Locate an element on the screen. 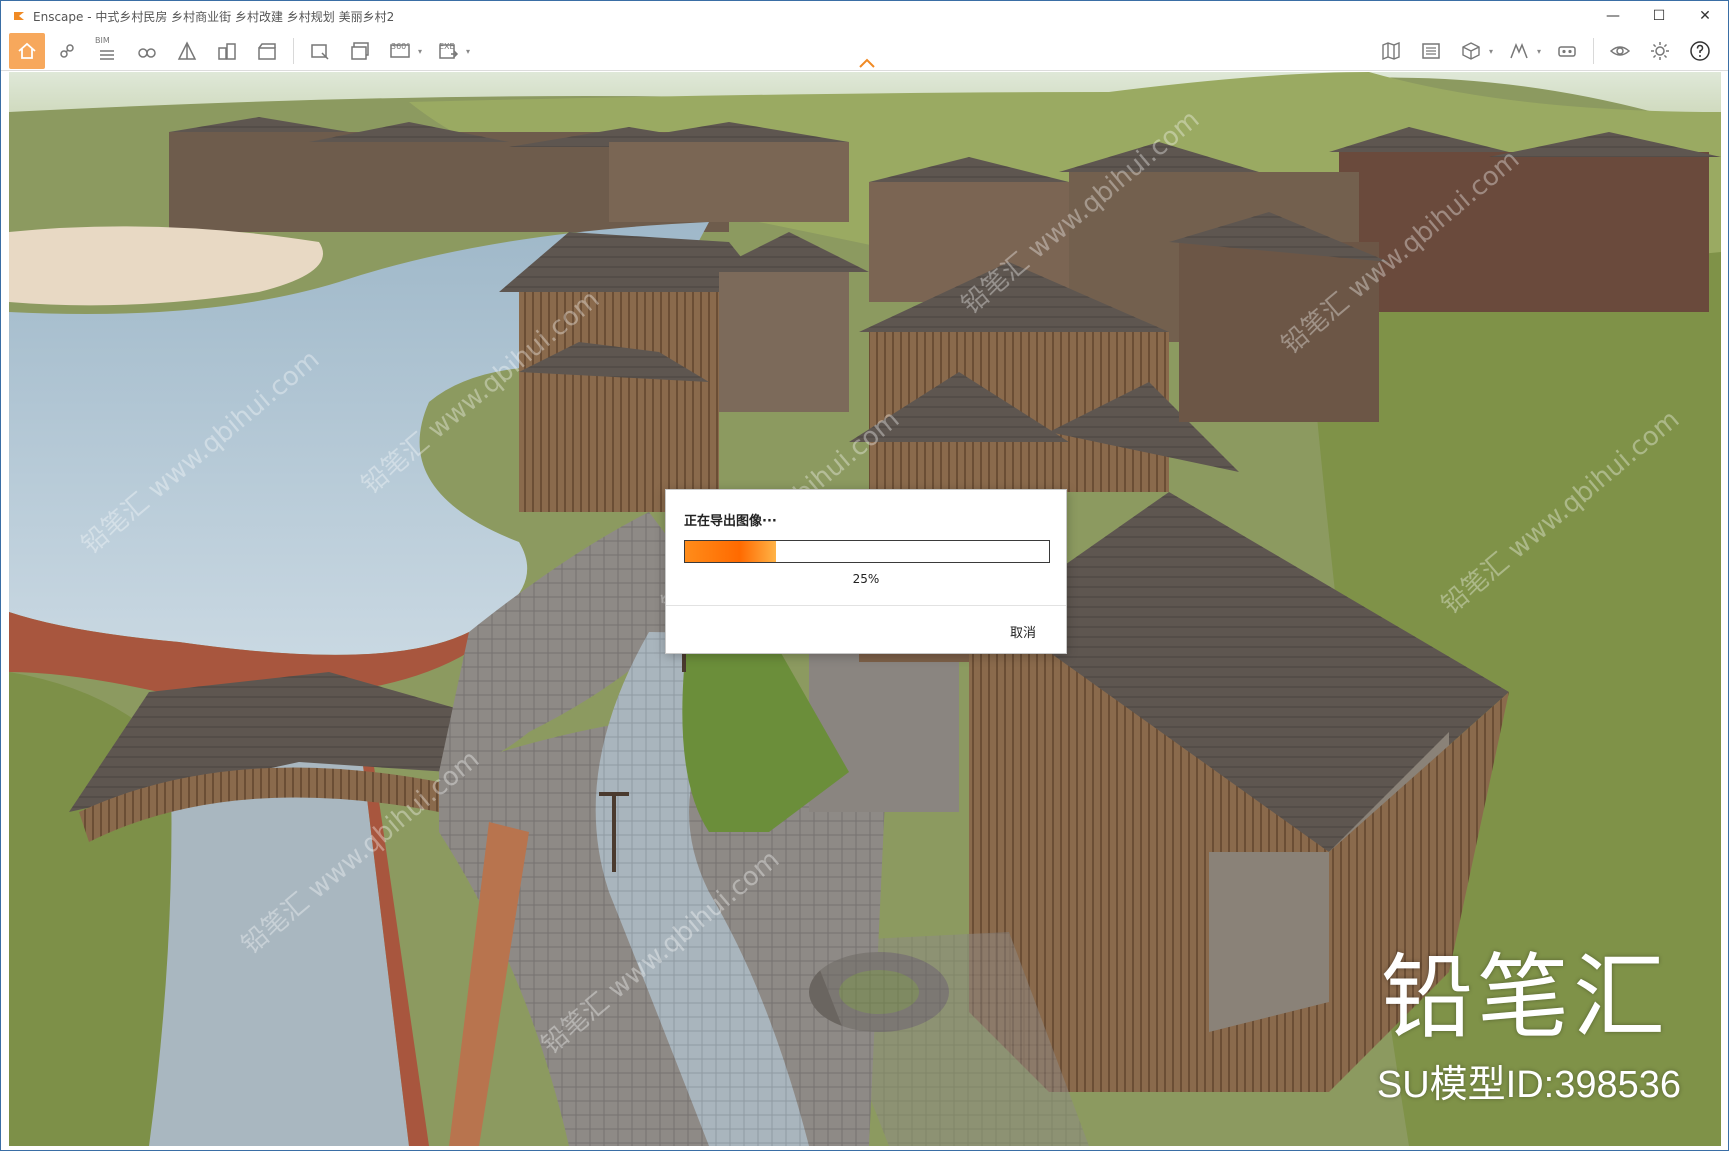 Image resolution: width=1729 pixels, height=1151 pixels. progress-bar-fill is located at coordinates (730, 551).